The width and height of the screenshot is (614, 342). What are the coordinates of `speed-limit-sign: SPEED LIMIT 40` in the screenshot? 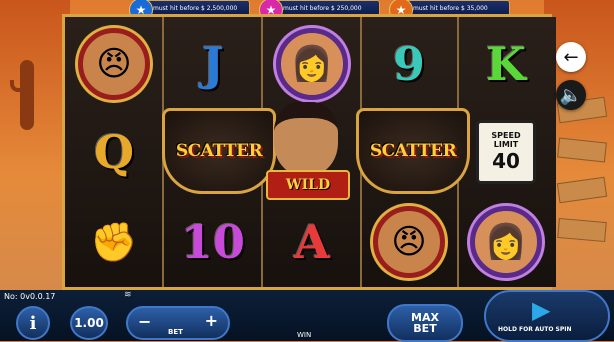 It's located at (506, 152).